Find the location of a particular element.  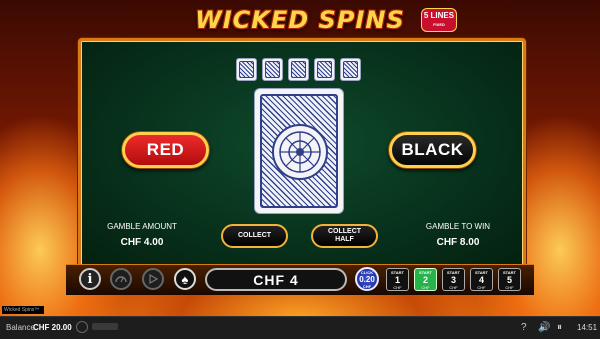

red-button: RED is located at coordinates (165, 150).